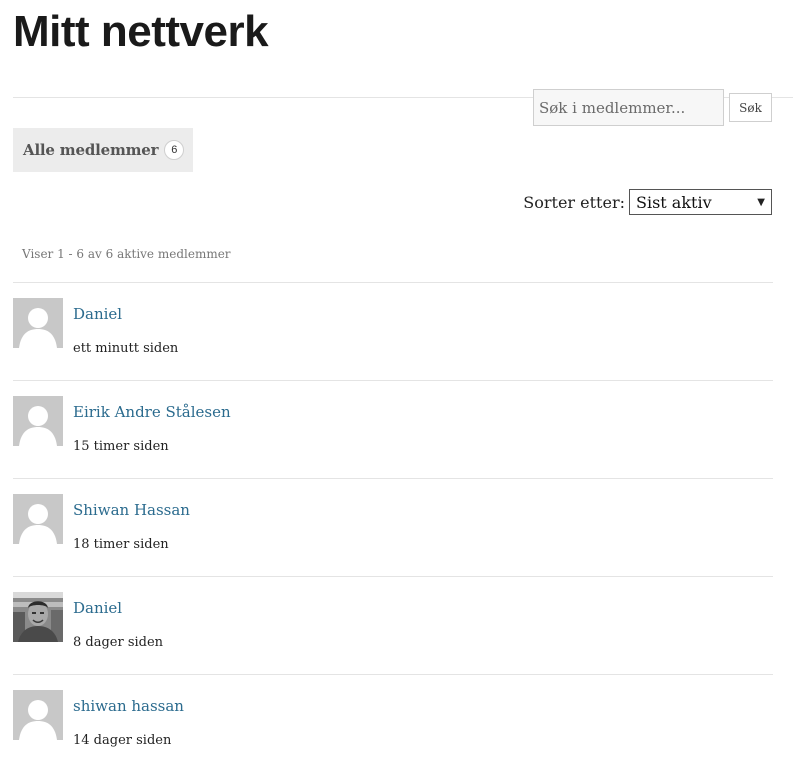 The image size is (800, 772). Describe the element at coordinates (121, 446) in the screenshot. I see `member-last-active: 15 timer siden` at that location.